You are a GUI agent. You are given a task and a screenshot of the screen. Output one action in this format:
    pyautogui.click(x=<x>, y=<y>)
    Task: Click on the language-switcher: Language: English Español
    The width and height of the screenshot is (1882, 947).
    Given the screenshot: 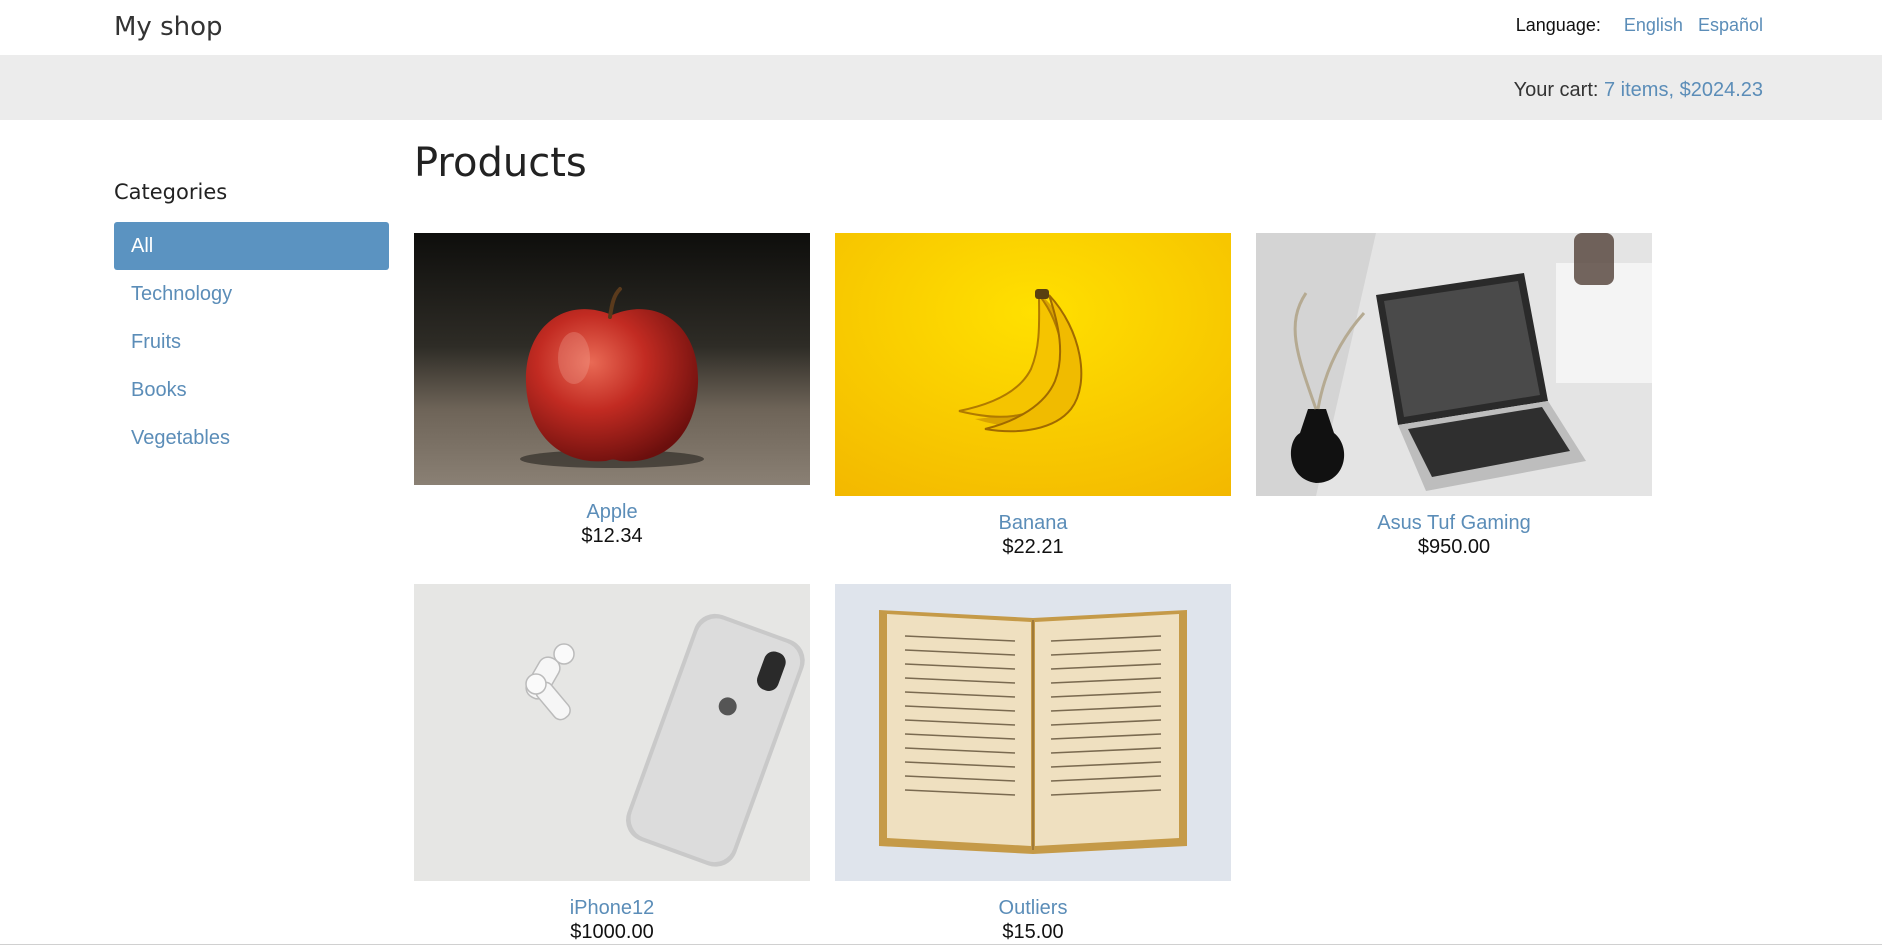 What is the action you would take?
    pyautogui.click(x=1639, y=25)
    